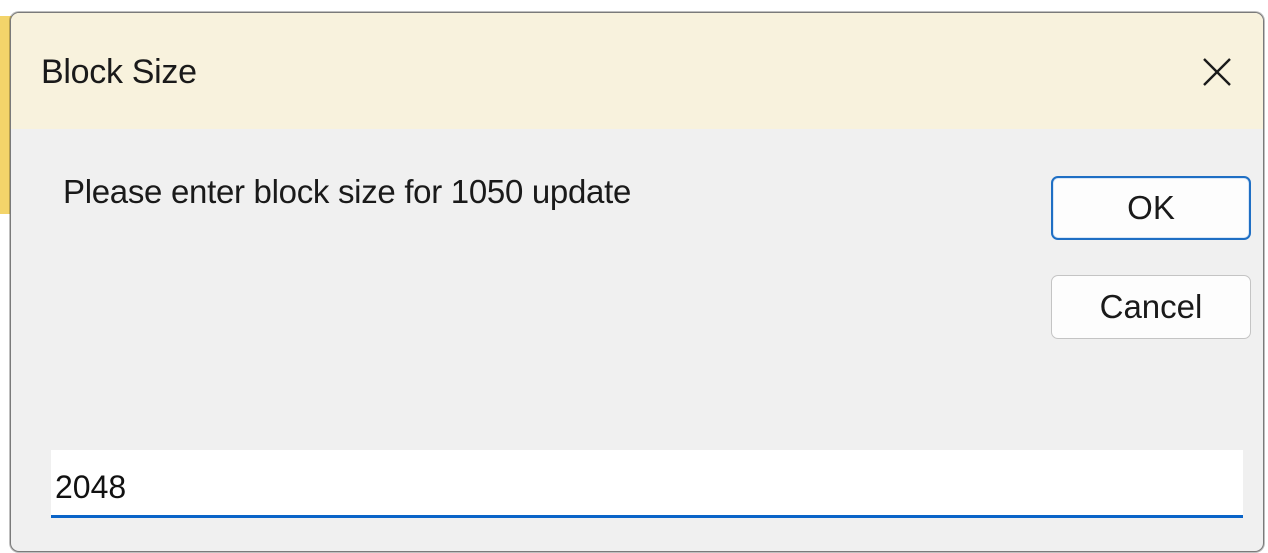 Image resolution: width=1268 pixels, height=553 pixels. What do you see at coordinates (1151, 208) in the screenshot?
I see `ok-button: OK` at bounding box center [1151, 208].